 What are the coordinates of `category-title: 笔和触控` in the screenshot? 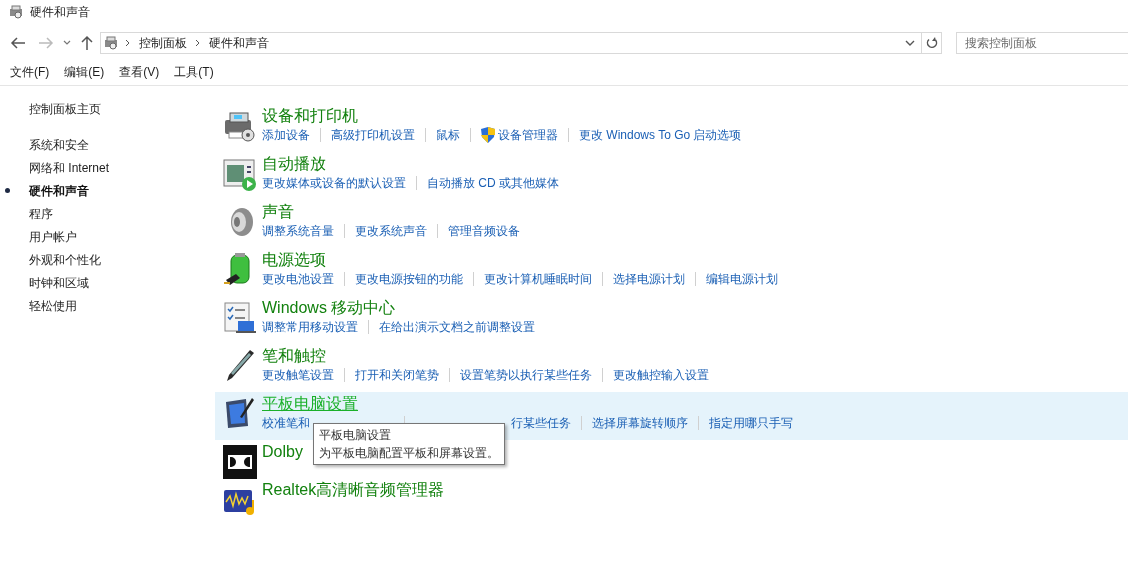 It's located at (294, 356).